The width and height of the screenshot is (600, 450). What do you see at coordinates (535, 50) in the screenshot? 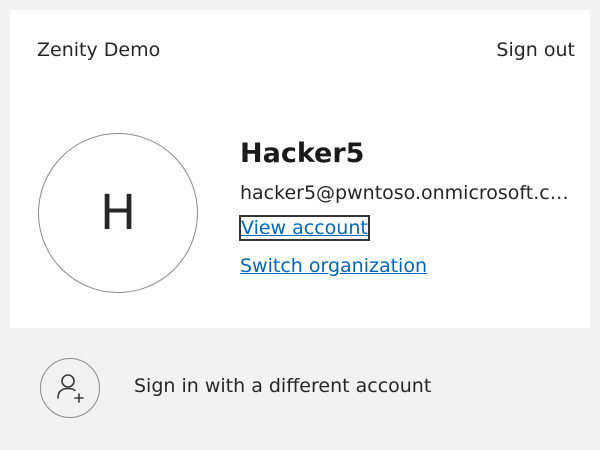
I see `sign-out-link: Sign out` at bounding box center [535, 50].